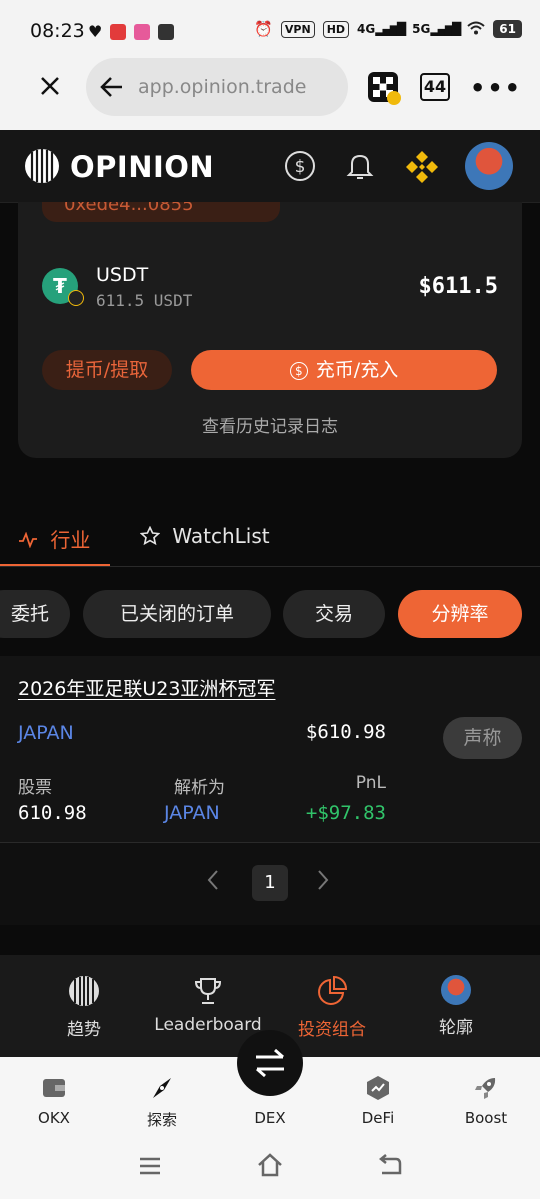  Describe the element at coordinates (42, 168) in the screenshot. I see `opinion-logo-icon` at that location.